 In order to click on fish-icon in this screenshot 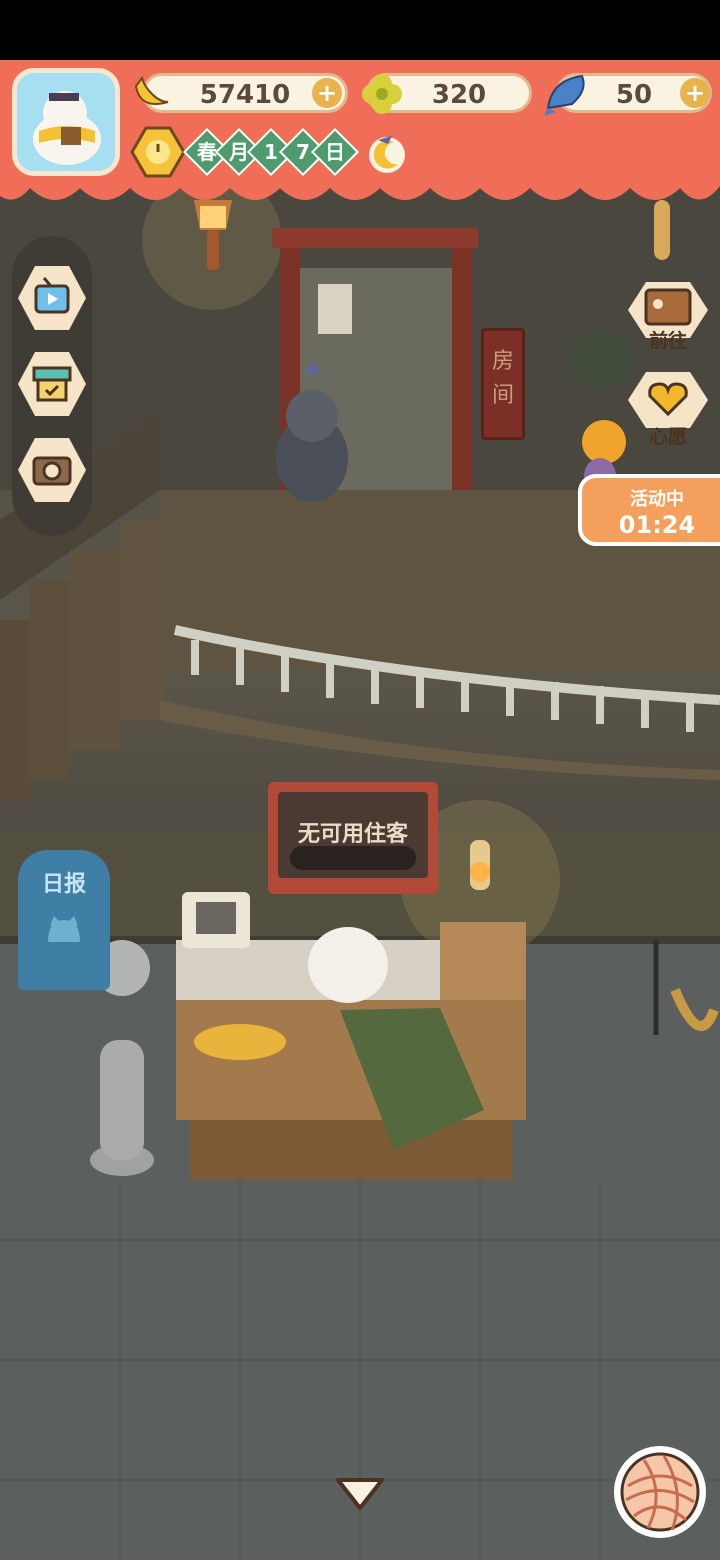, I will do `click(567, 94)`.